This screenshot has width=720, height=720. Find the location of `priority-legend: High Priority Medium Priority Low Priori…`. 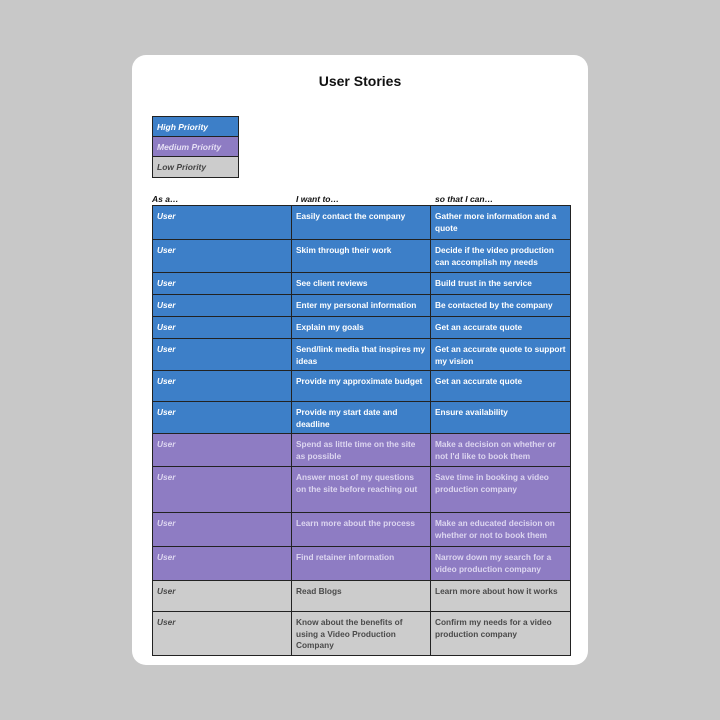

priority-legend: High Priority Medium Priority Low Priori… is located at coordinates (195, 147).